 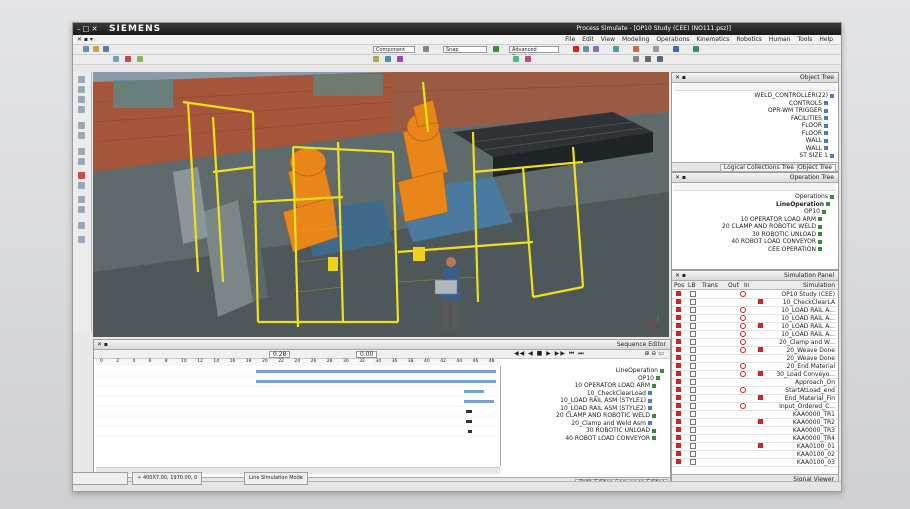 I want to click on close-button: ✕, so click(x=95, y=29).